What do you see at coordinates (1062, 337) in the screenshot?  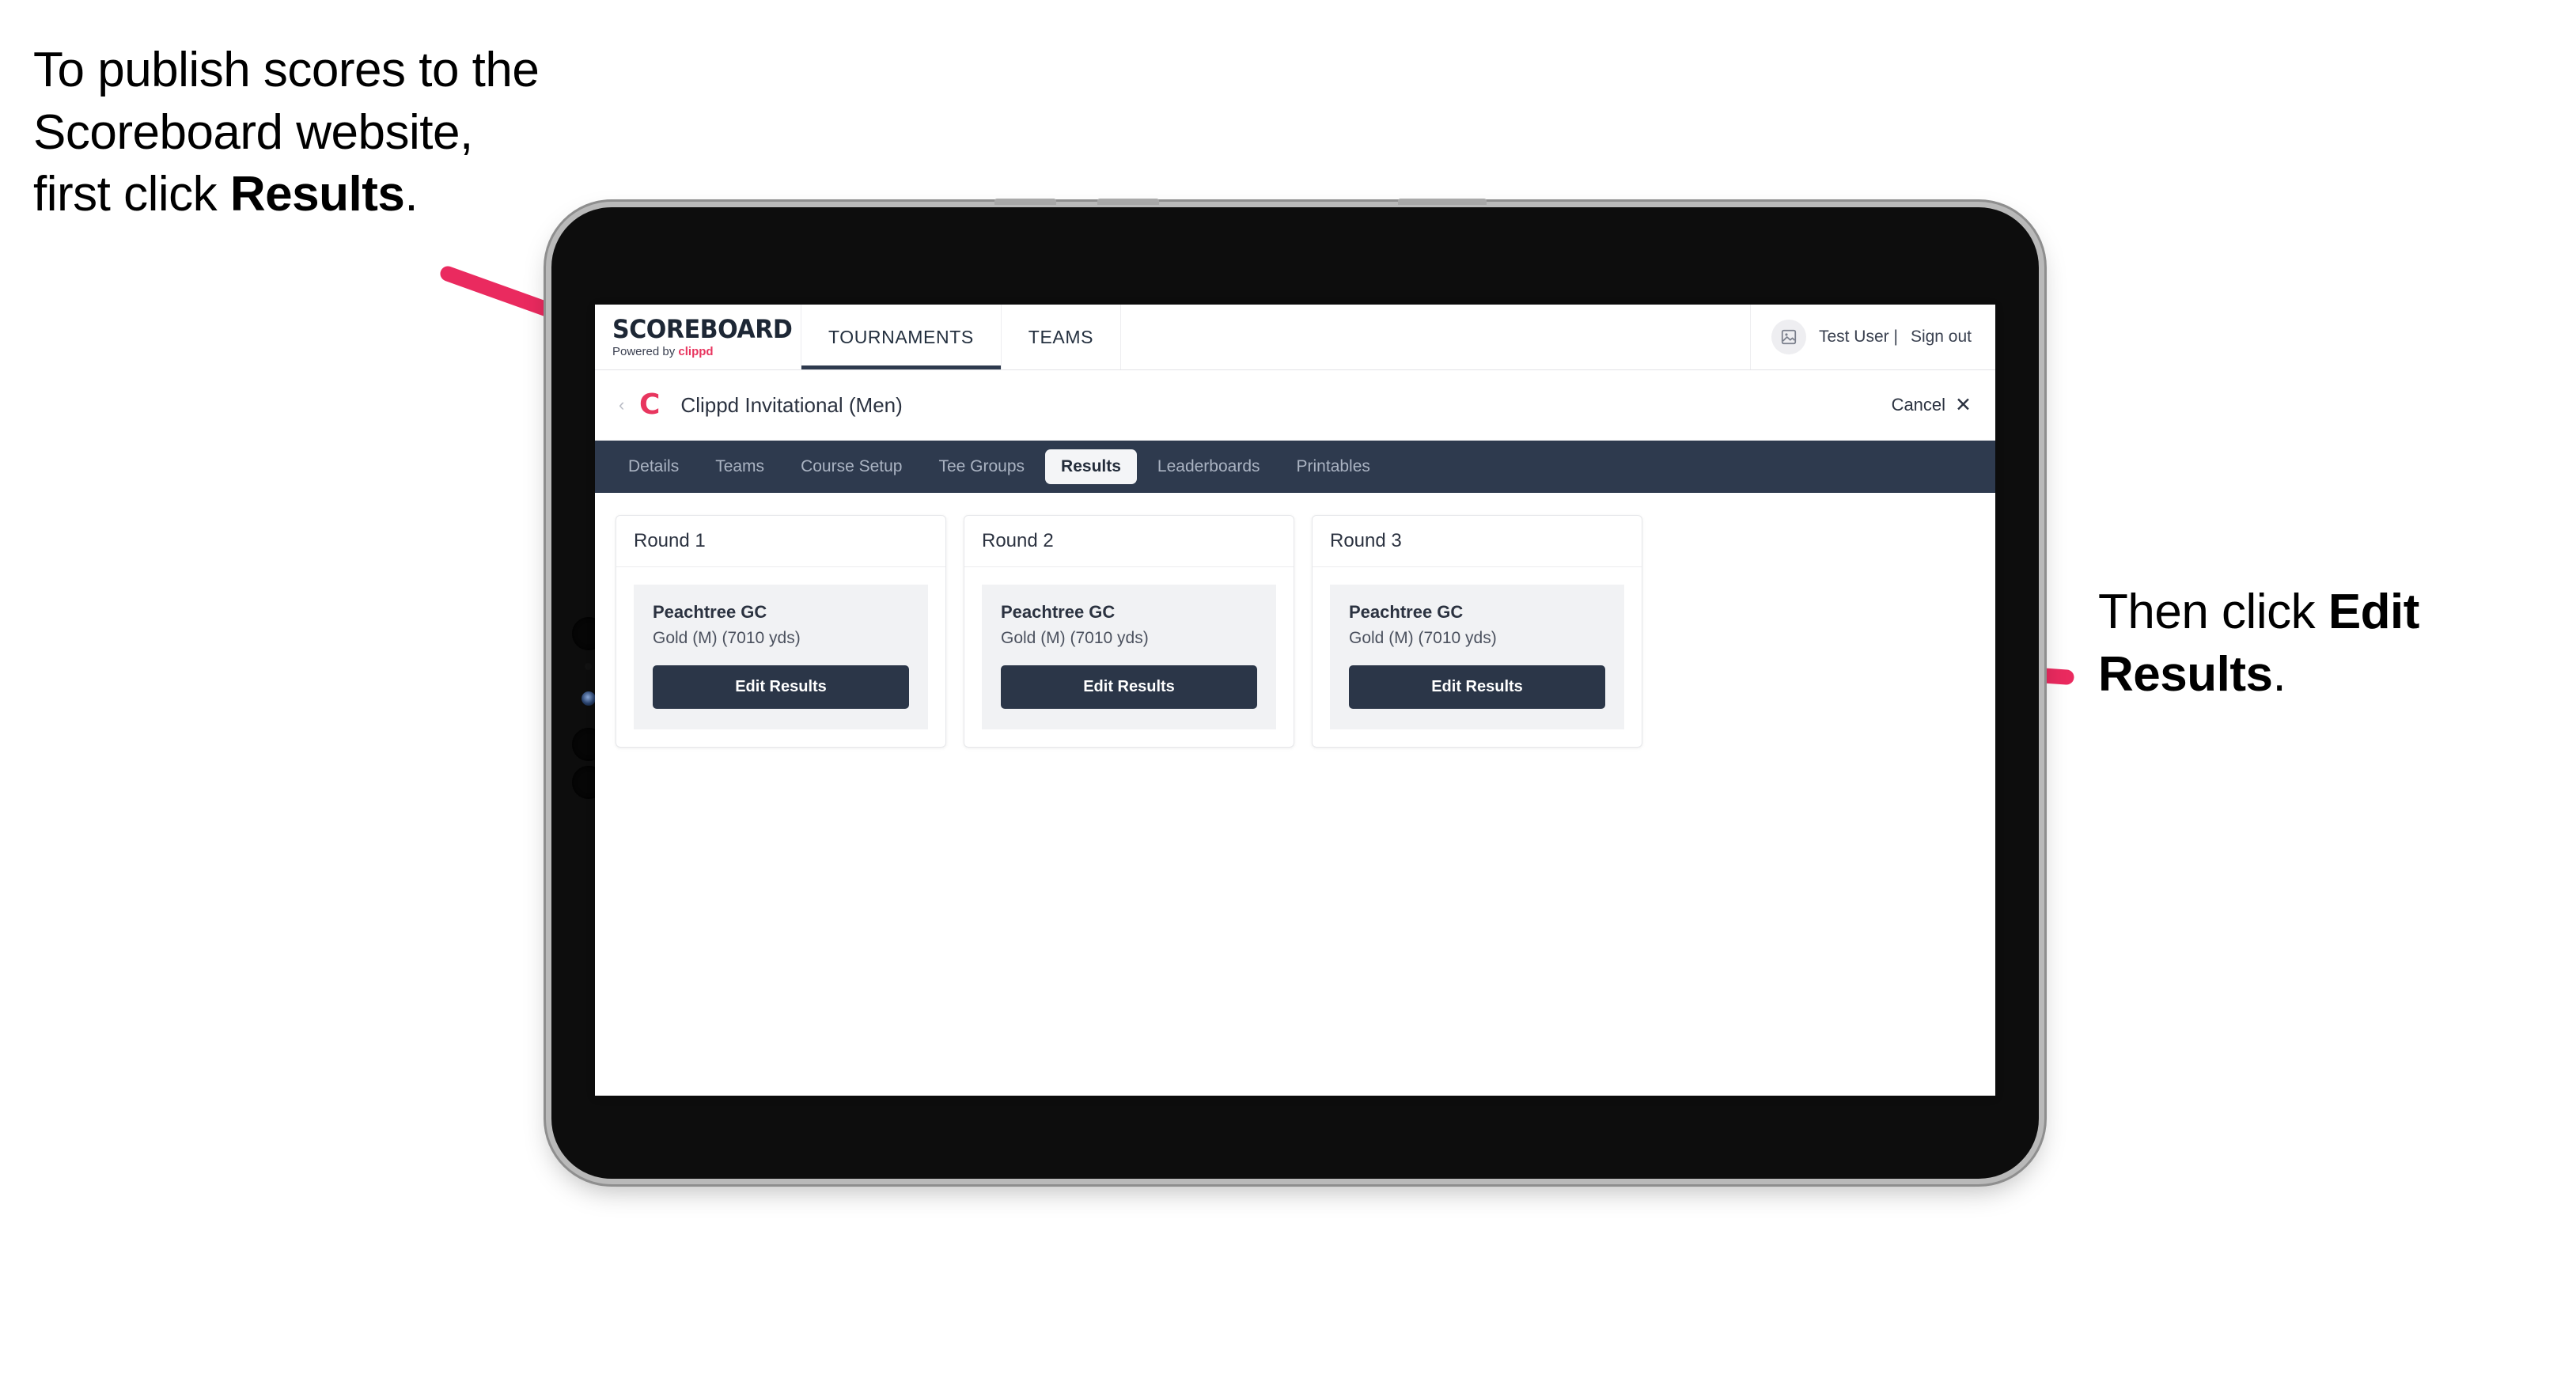 I see `topnav-tab-teams: TEAMS` at bounding box center [1062, 337].